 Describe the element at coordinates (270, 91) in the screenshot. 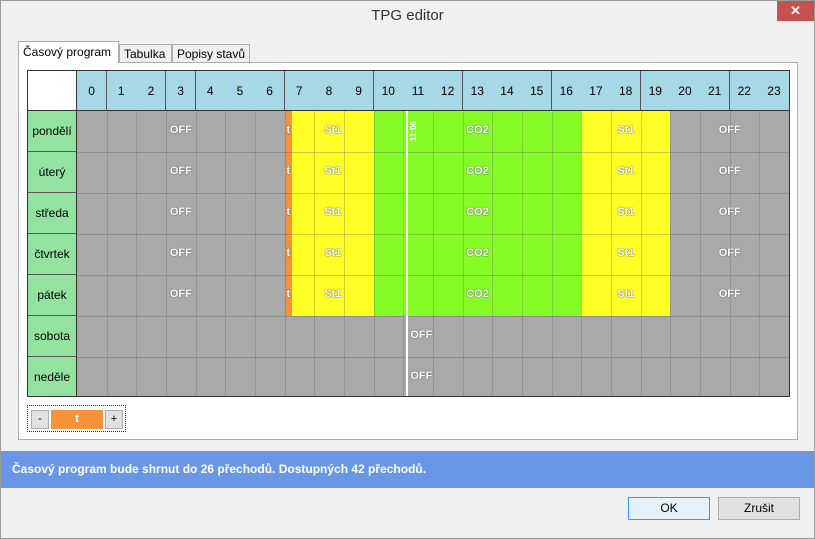

I see `hour-header-6: 6` at that location.